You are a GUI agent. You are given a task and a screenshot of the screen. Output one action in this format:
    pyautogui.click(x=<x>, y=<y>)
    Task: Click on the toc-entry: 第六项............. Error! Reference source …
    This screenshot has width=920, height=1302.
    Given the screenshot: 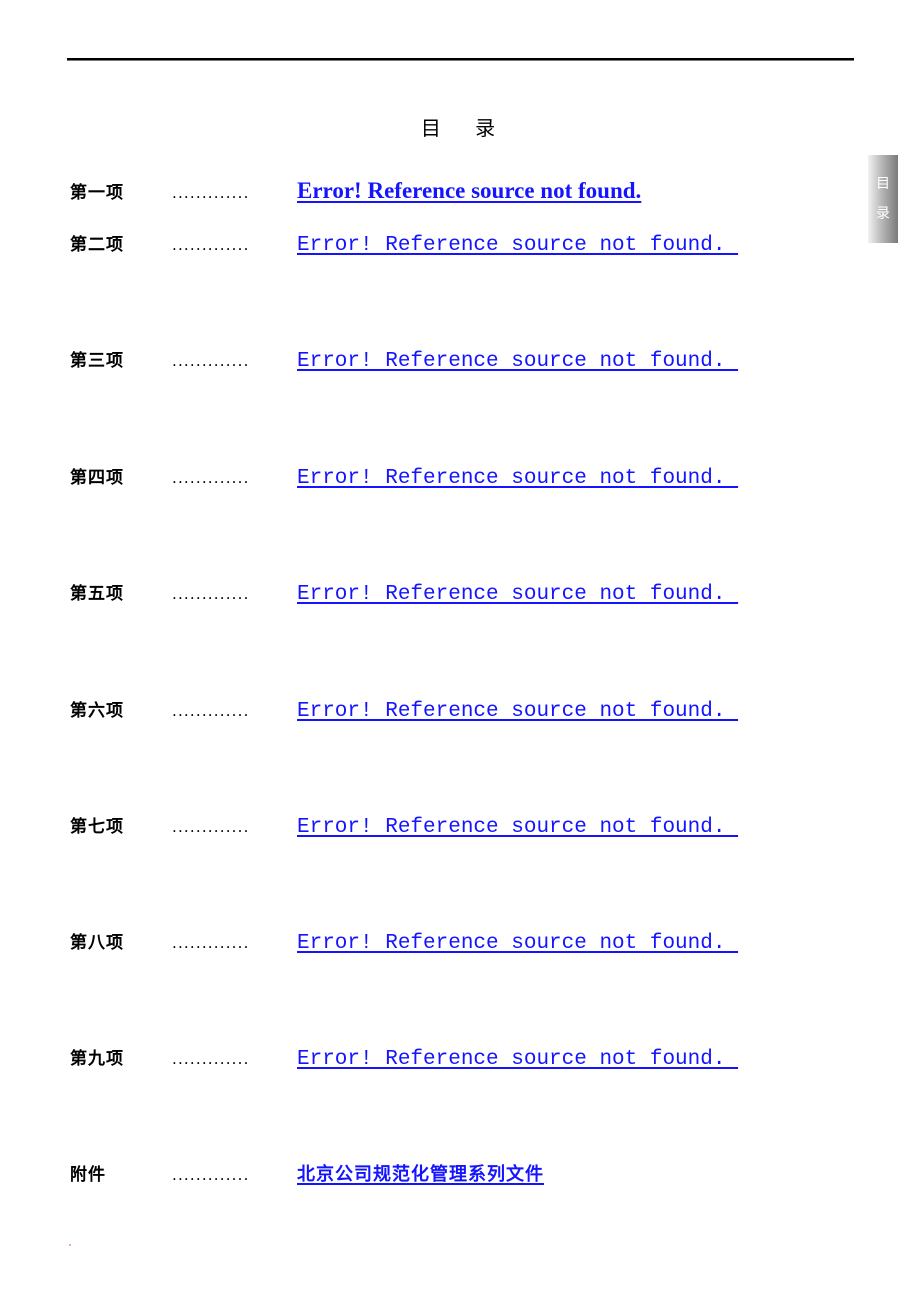 What is the action you would take?
    pyautogui.click(x=404, y=711)
    